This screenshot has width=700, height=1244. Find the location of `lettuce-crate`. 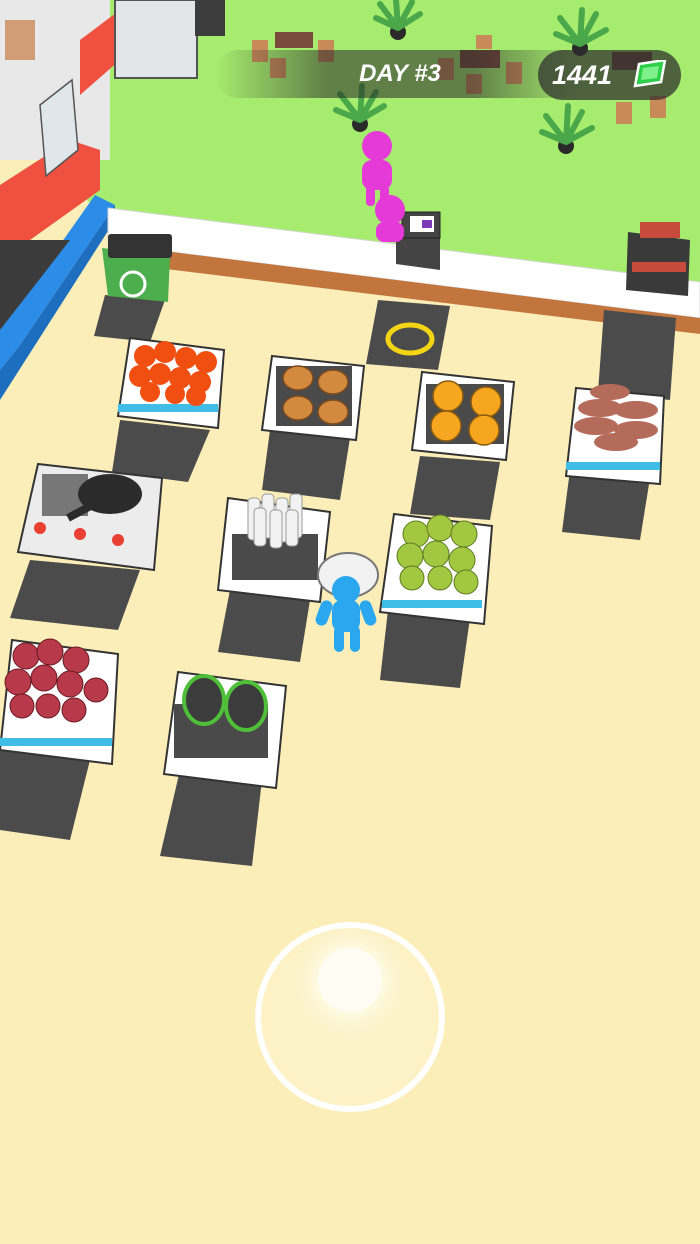

lettuce-crate is located at coordinates (436, 569).